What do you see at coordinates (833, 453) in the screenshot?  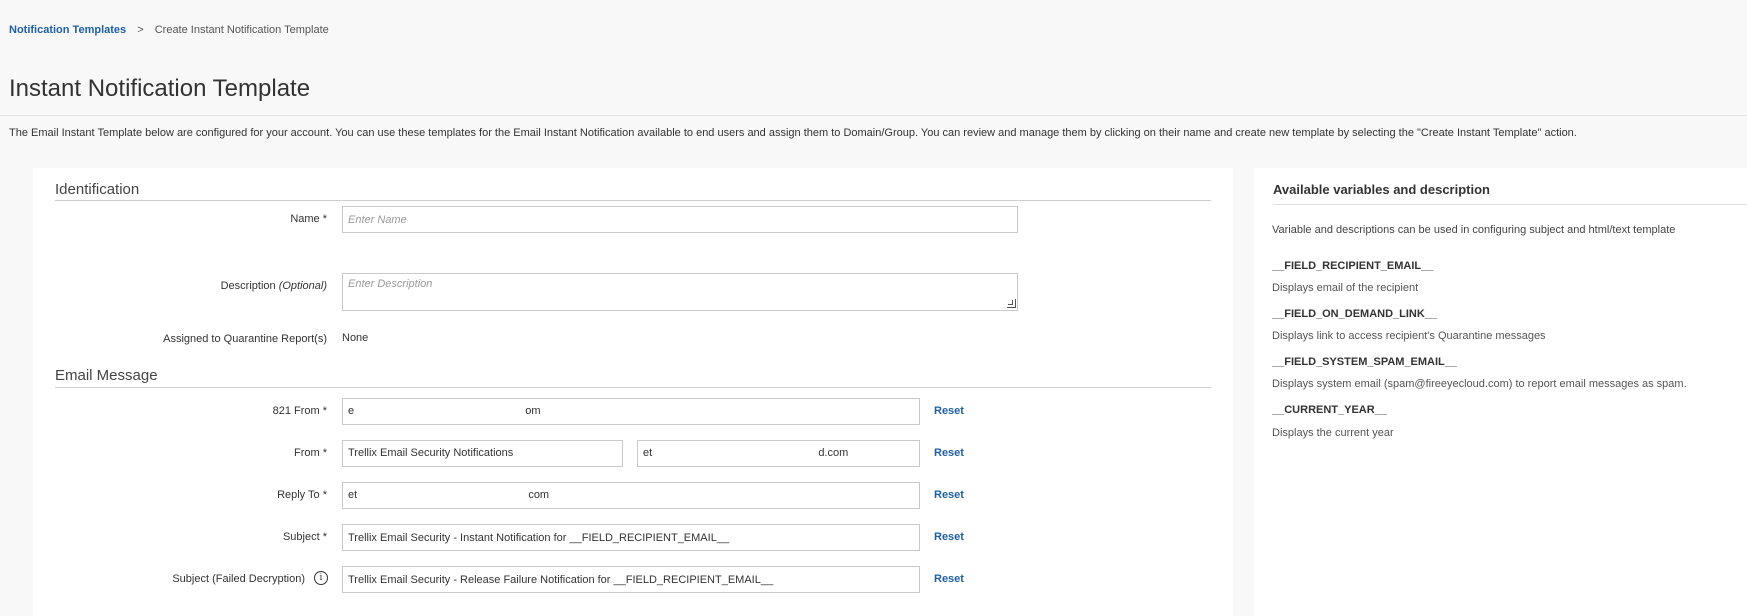 I see `from-email-suffix: d.com` at bounding box center [833, 453].